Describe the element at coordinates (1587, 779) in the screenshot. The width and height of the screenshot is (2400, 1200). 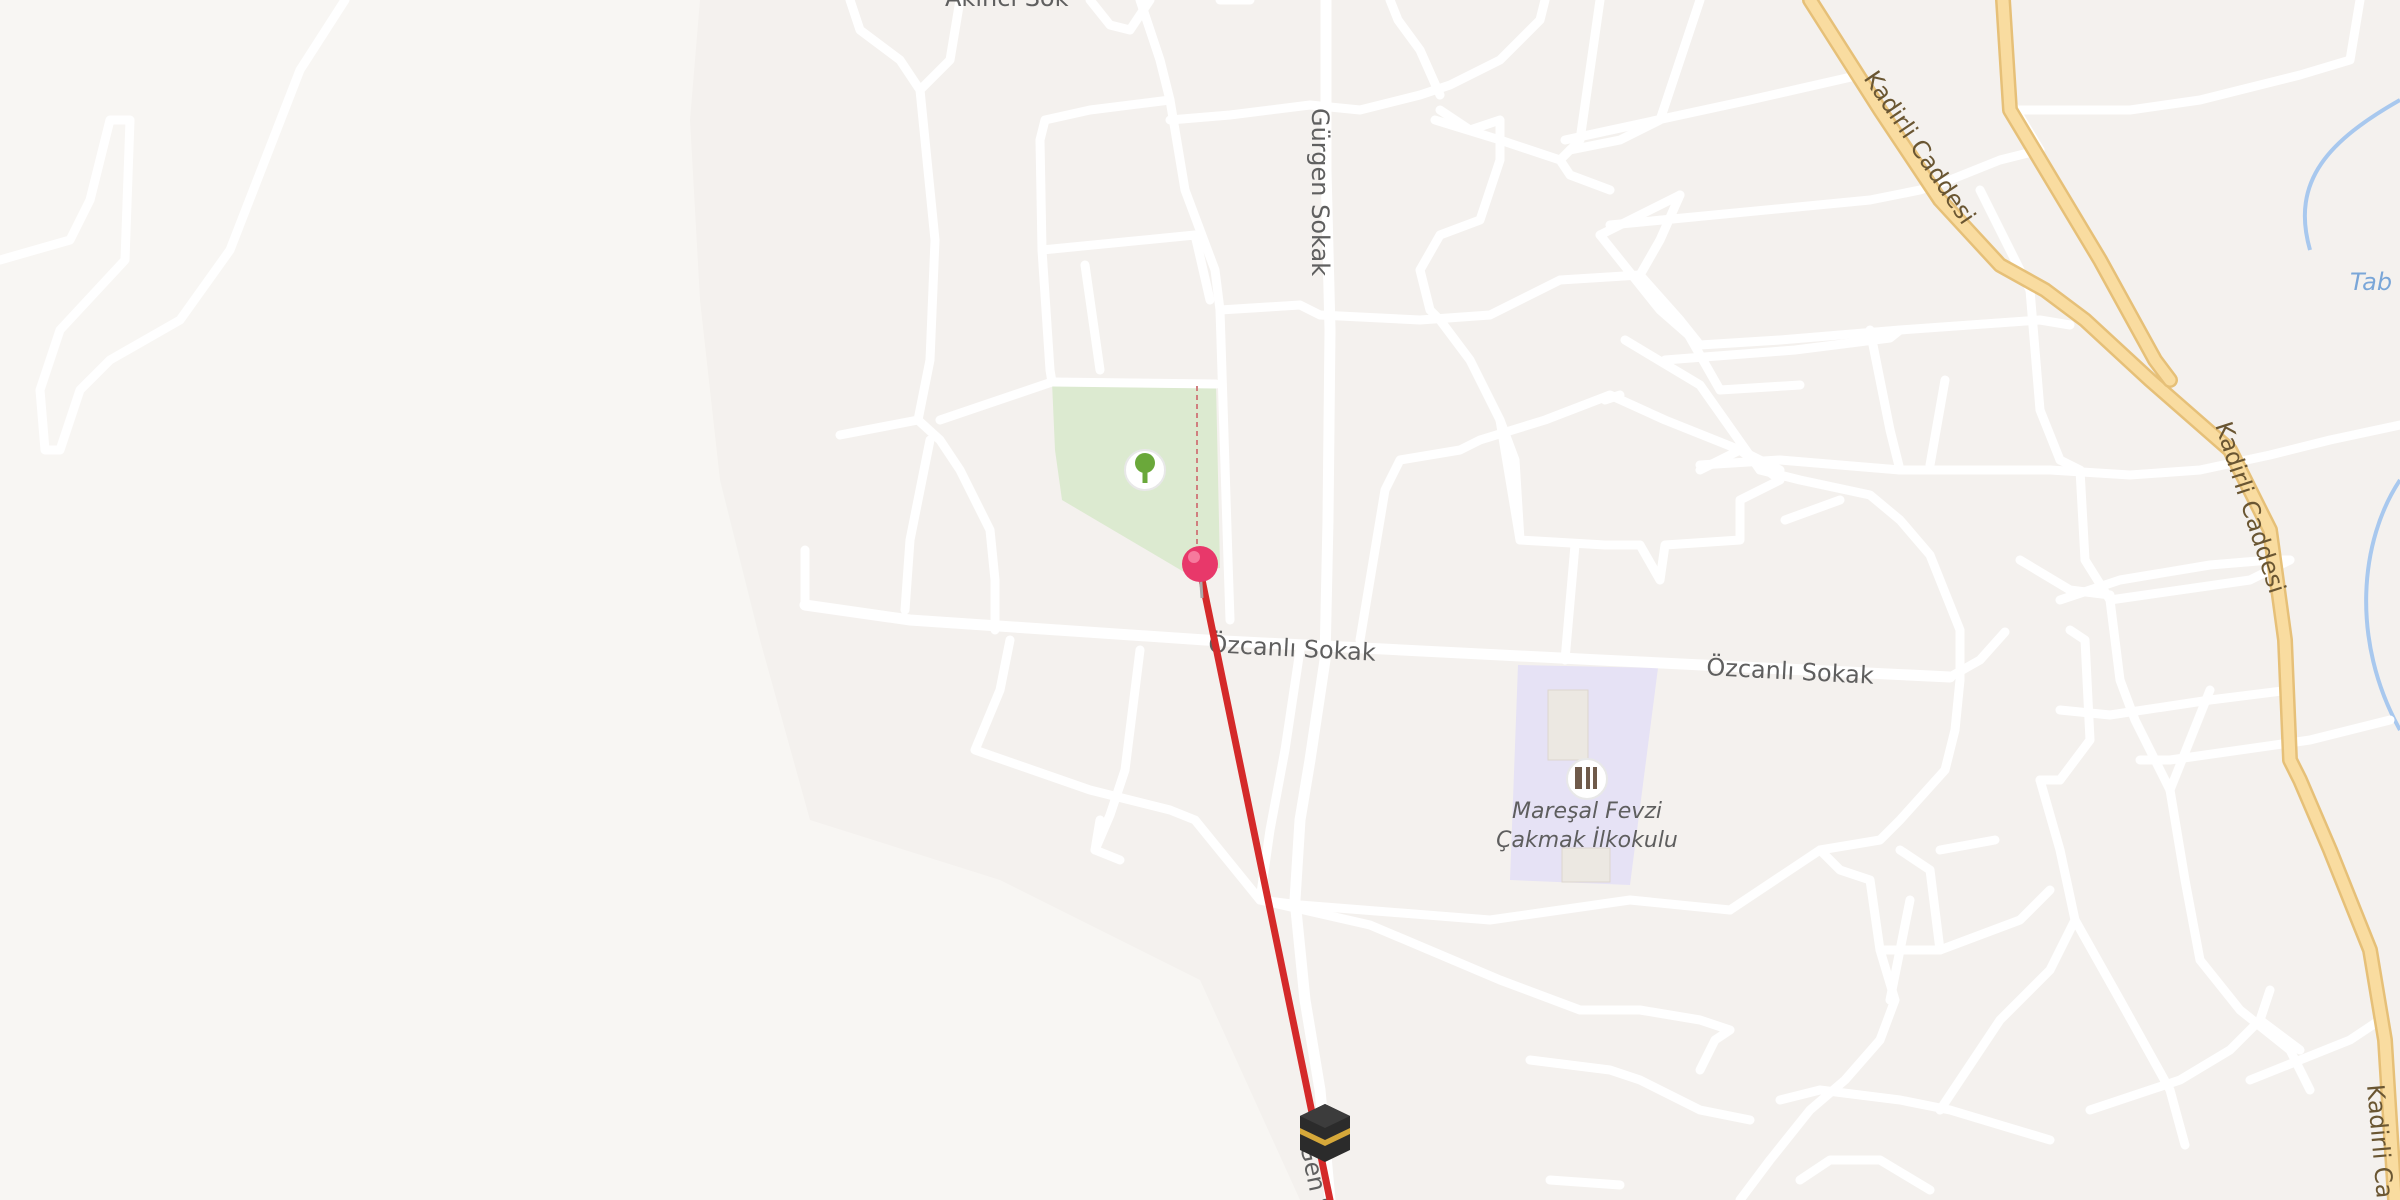
I see `school-icon` at that location.